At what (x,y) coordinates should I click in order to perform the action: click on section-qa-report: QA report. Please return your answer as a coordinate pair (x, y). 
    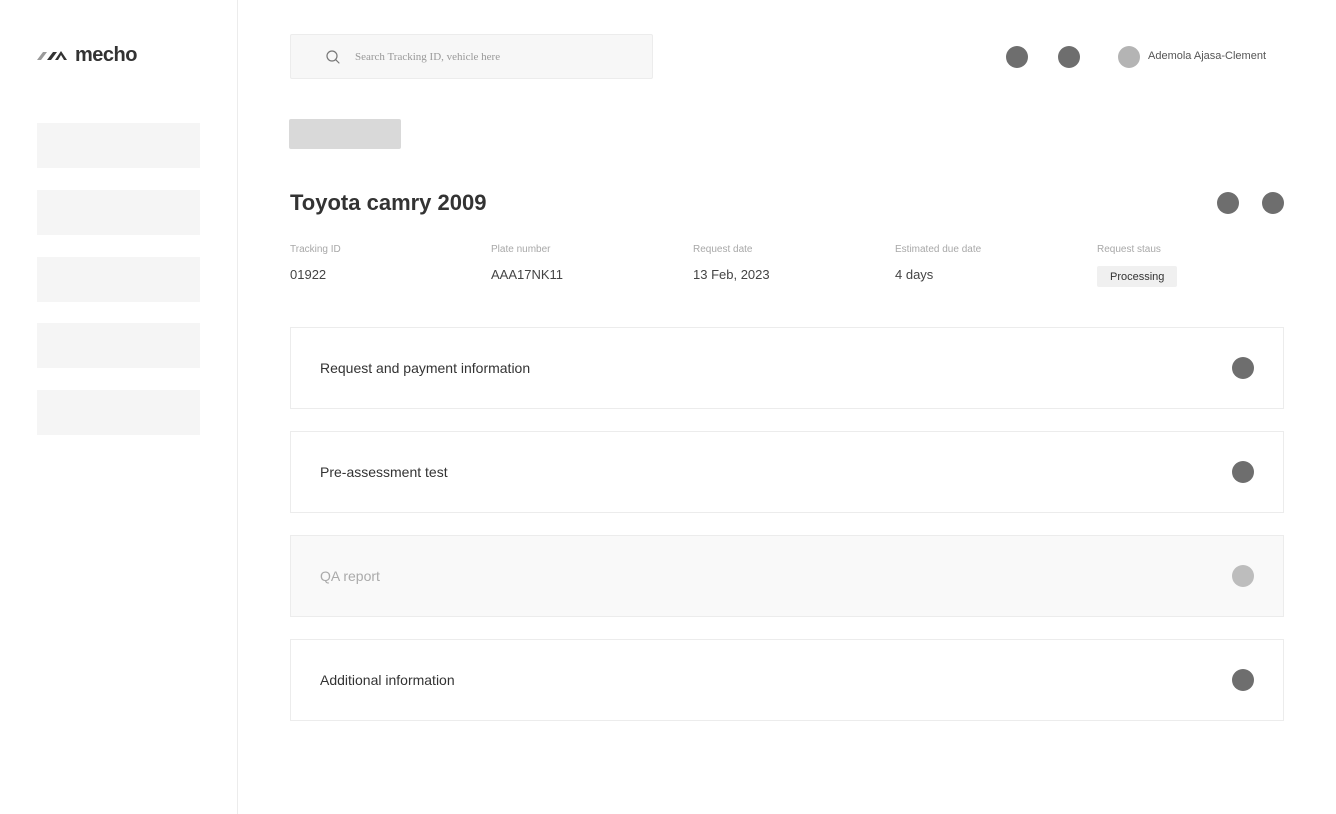
    Looking at the image, I should click on (787, 576).